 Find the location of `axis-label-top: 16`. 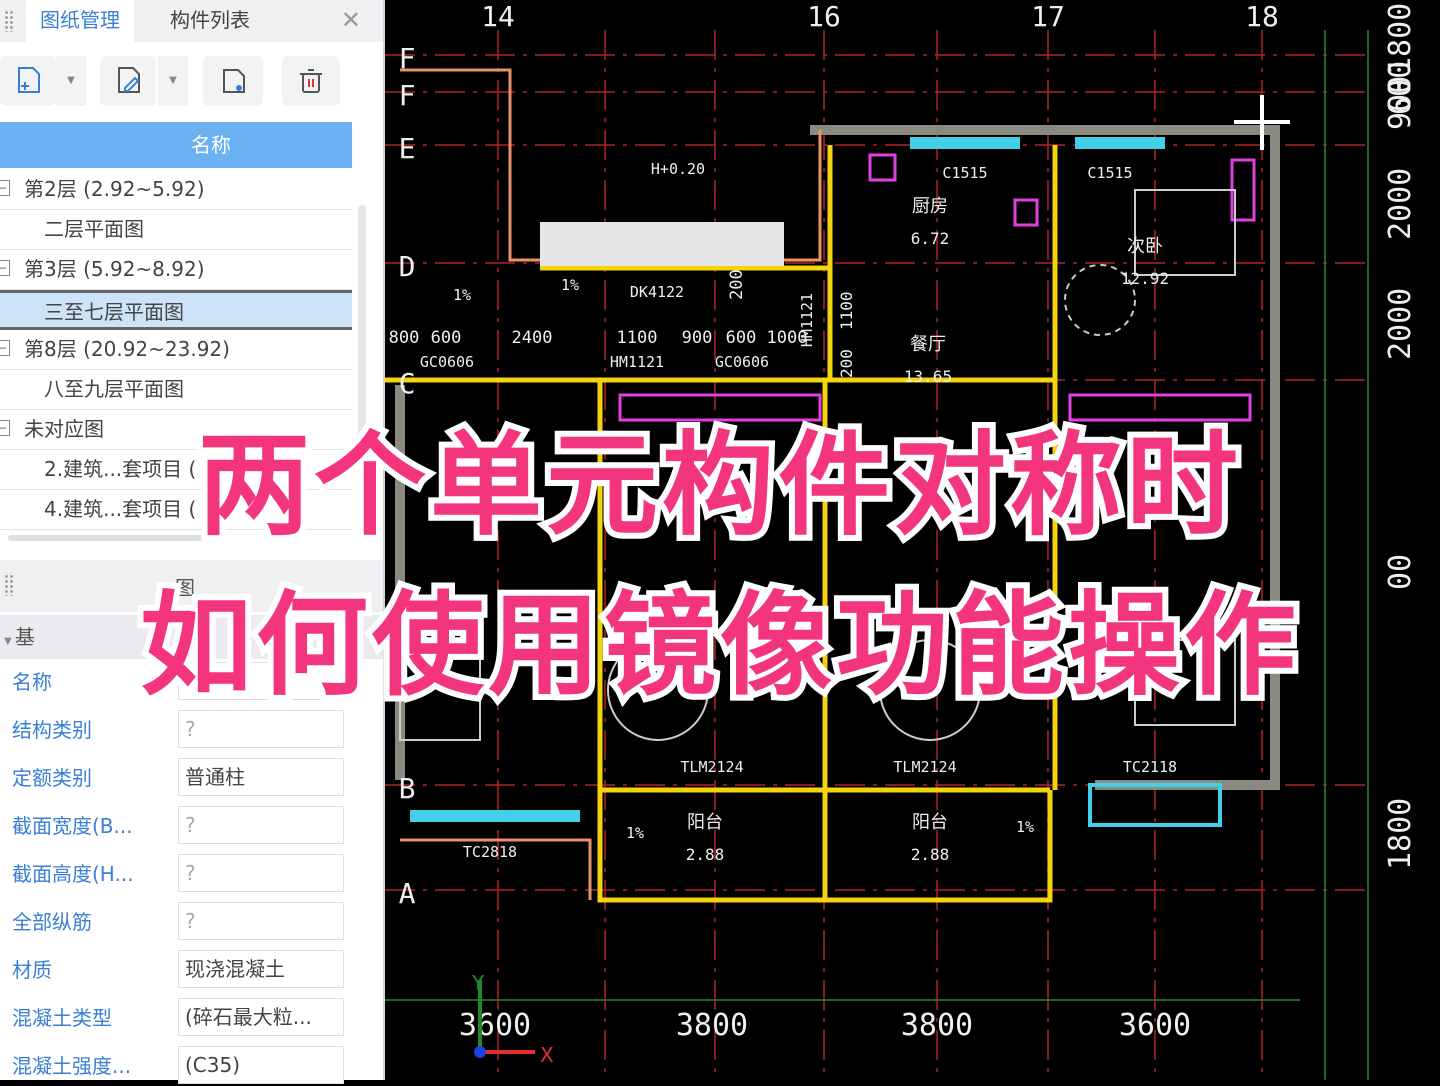

axis-label-top: 16 is located at coordinates (824, 16).